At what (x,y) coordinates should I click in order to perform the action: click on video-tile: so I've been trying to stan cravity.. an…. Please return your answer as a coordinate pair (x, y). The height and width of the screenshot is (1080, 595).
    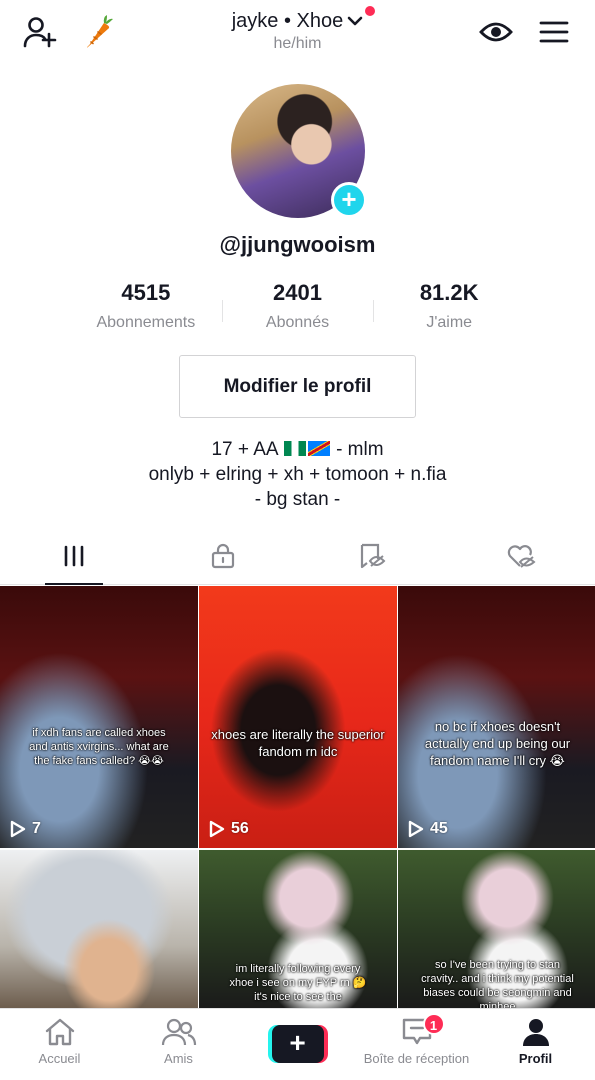
    Looking at the image, I should click on (496, 930).